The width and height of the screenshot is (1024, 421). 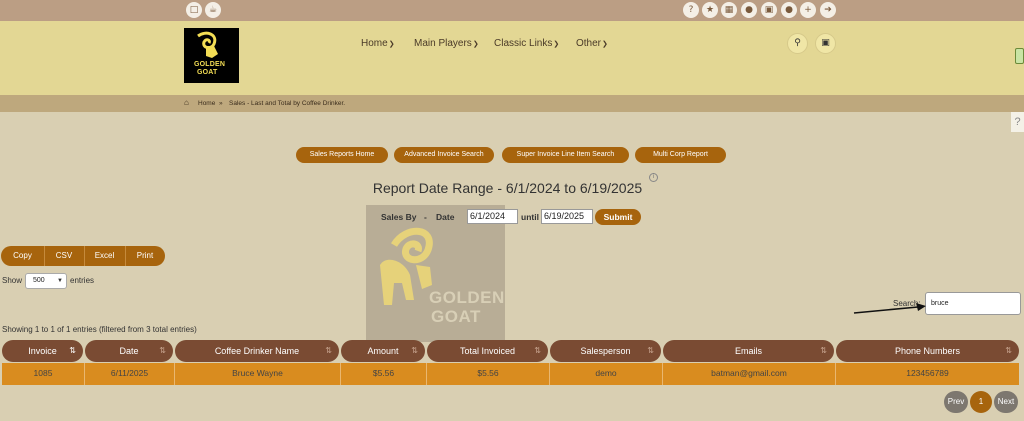 I want to click on nav-other-label: Other, so click(x=589, y=43).